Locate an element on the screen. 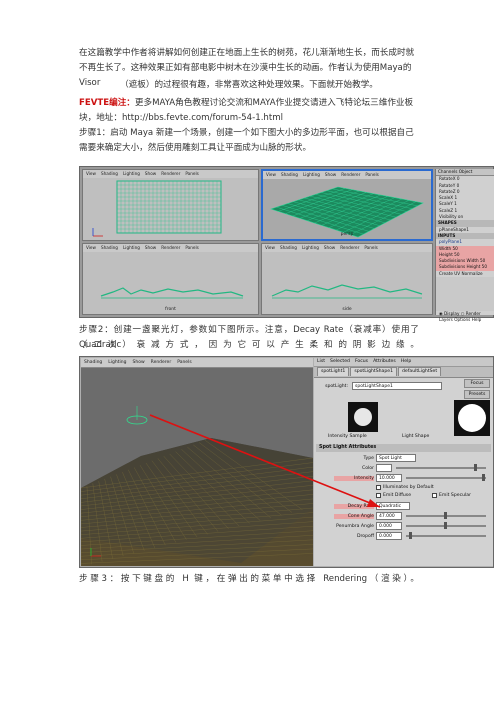  front-label: front is located at coordinates (170, 309).